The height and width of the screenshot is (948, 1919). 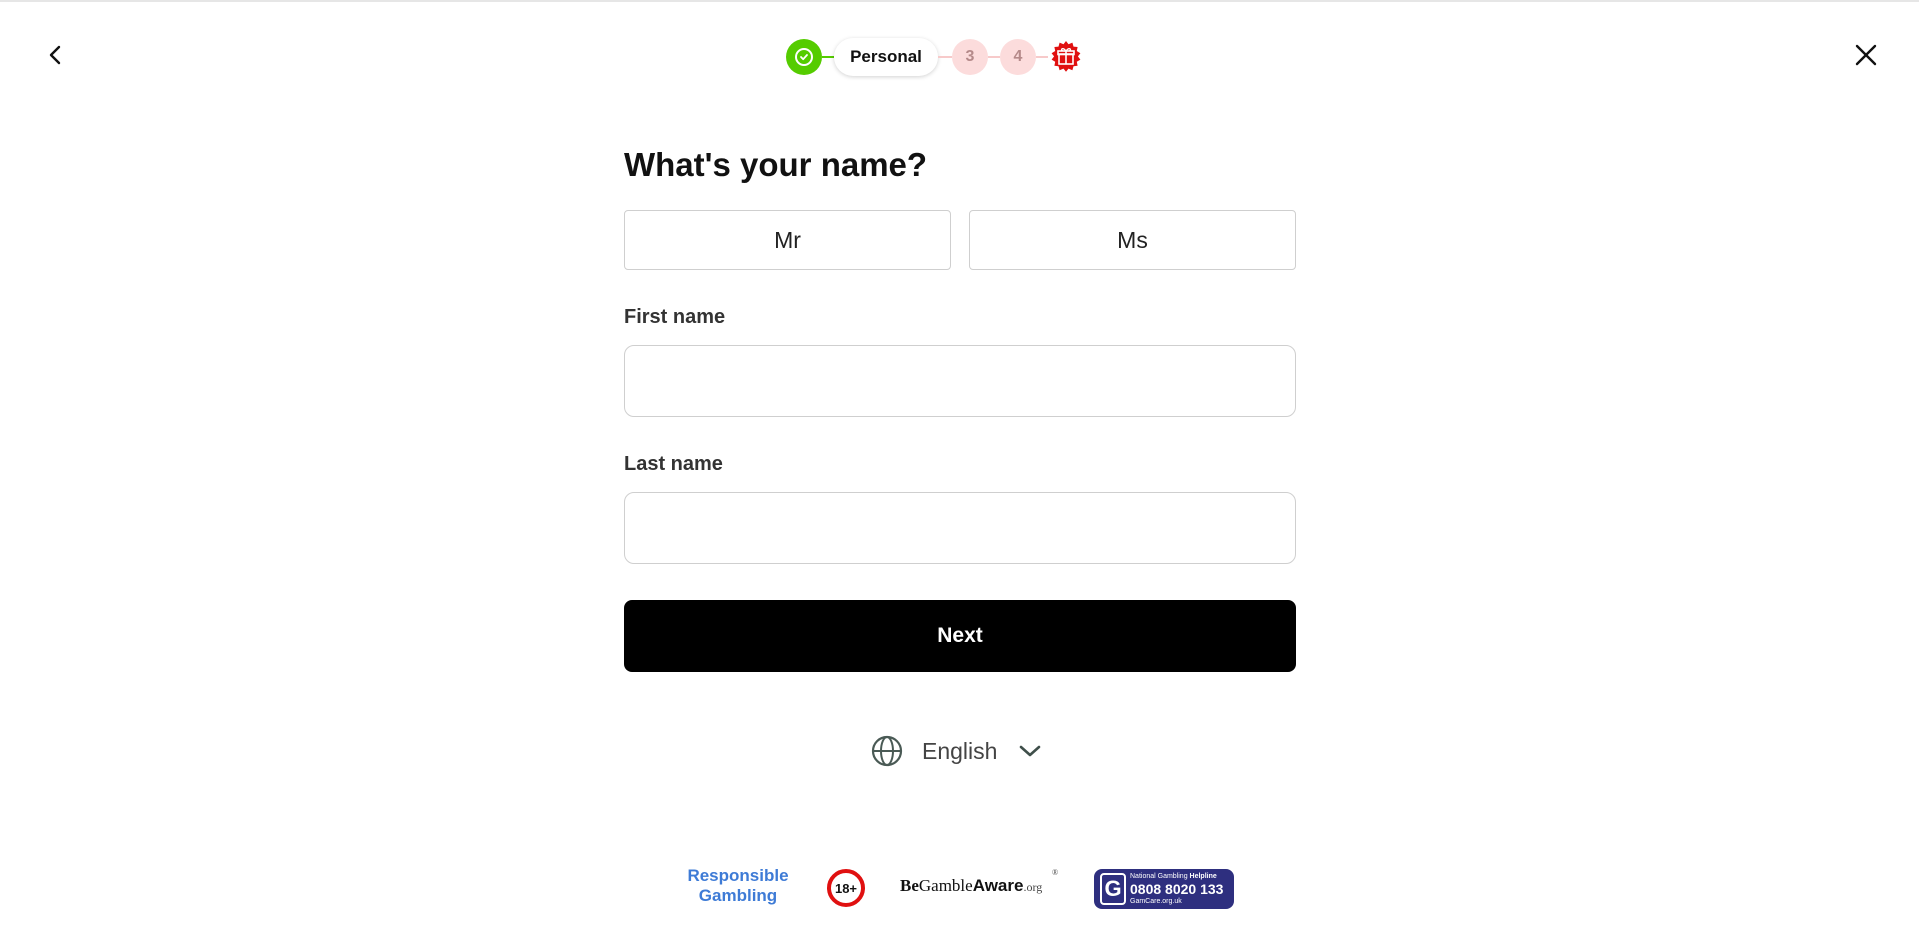 What do you see at coordinates (909, 885) in the screenshot?
I see `bga-be: Be` at bounding box center [909, 885].